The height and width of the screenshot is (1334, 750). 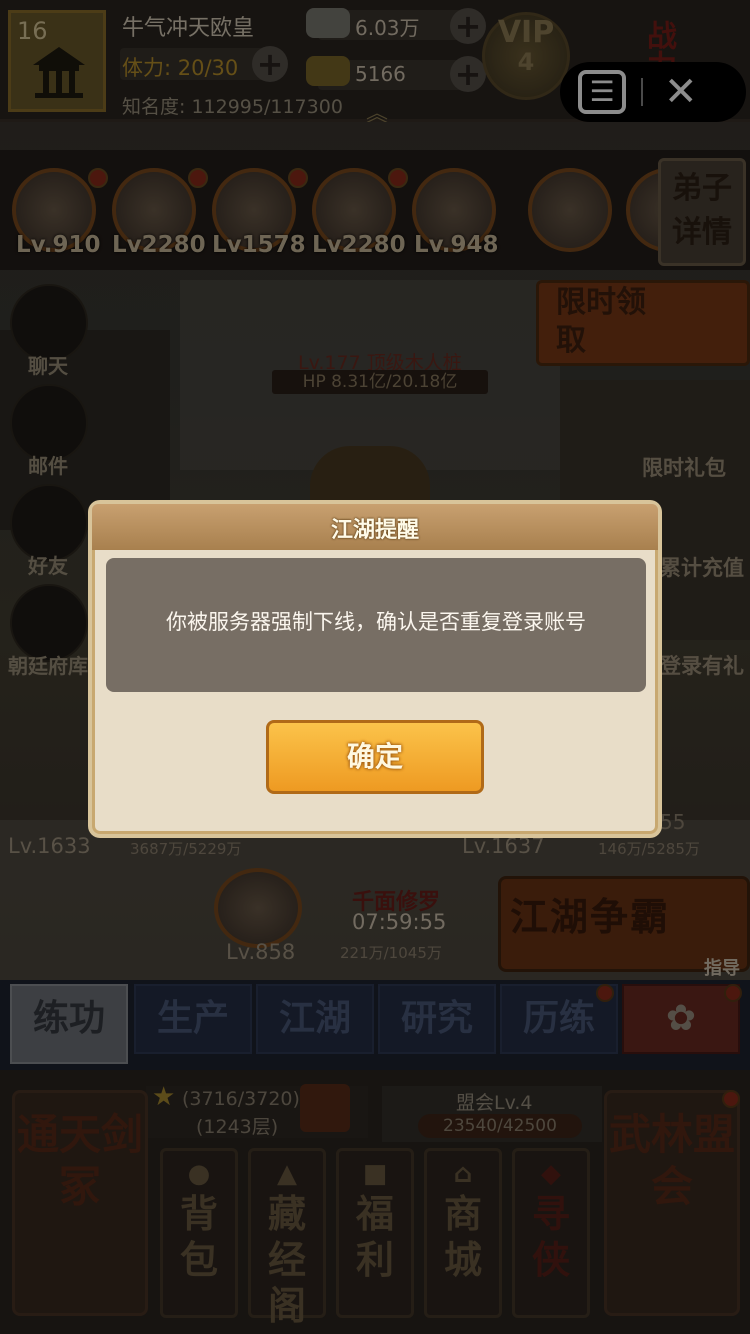 I want to click on confirm-button: 确定, so click(x=375, y=757).